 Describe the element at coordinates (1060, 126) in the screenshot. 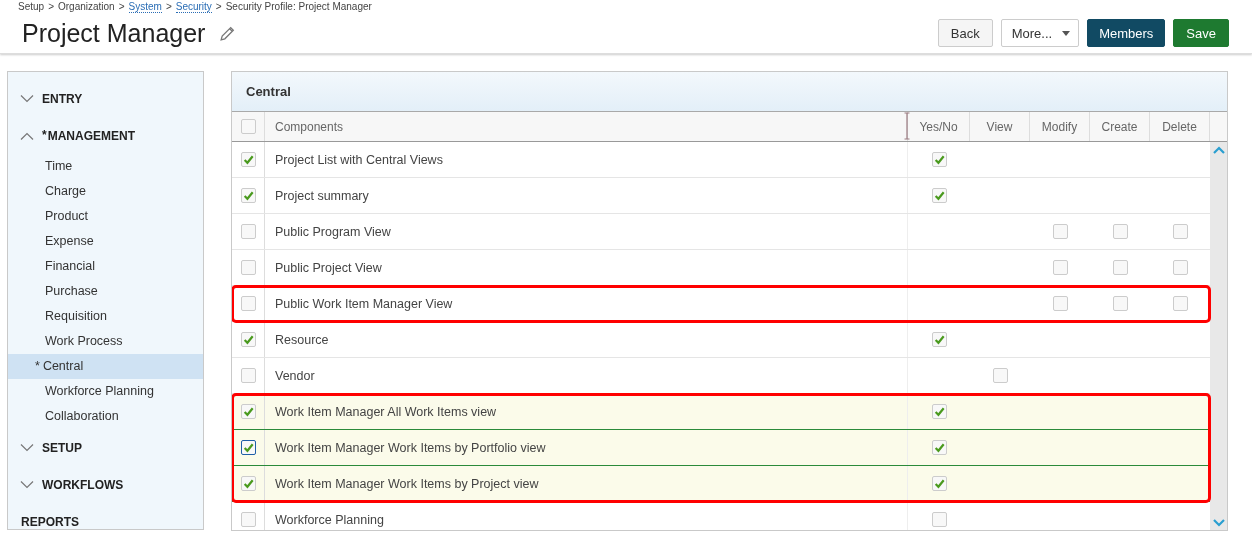

I see `column-header: Modify` at that location.